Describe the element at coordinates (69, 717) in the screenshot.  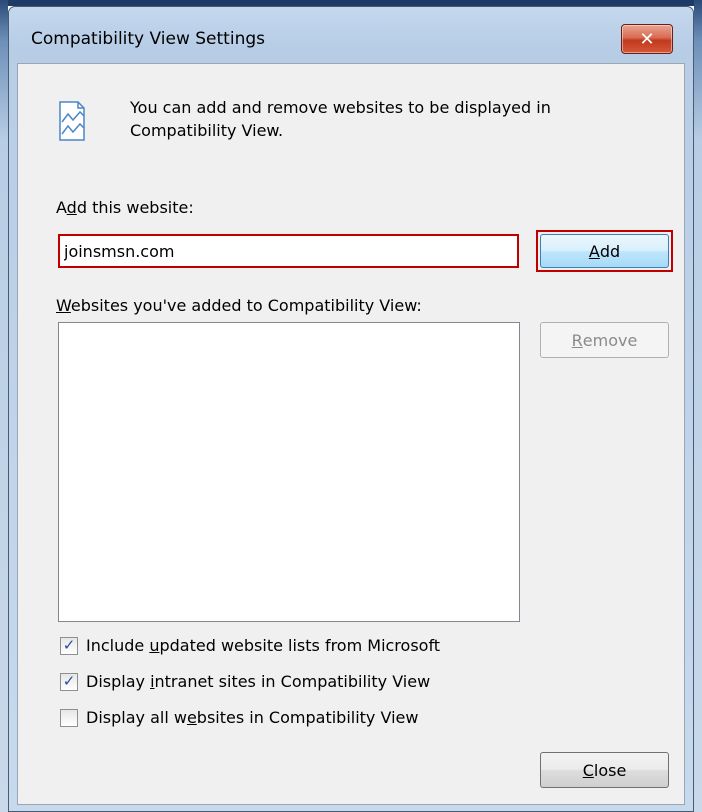
I see `checkbox-display-all-websites` at that location.